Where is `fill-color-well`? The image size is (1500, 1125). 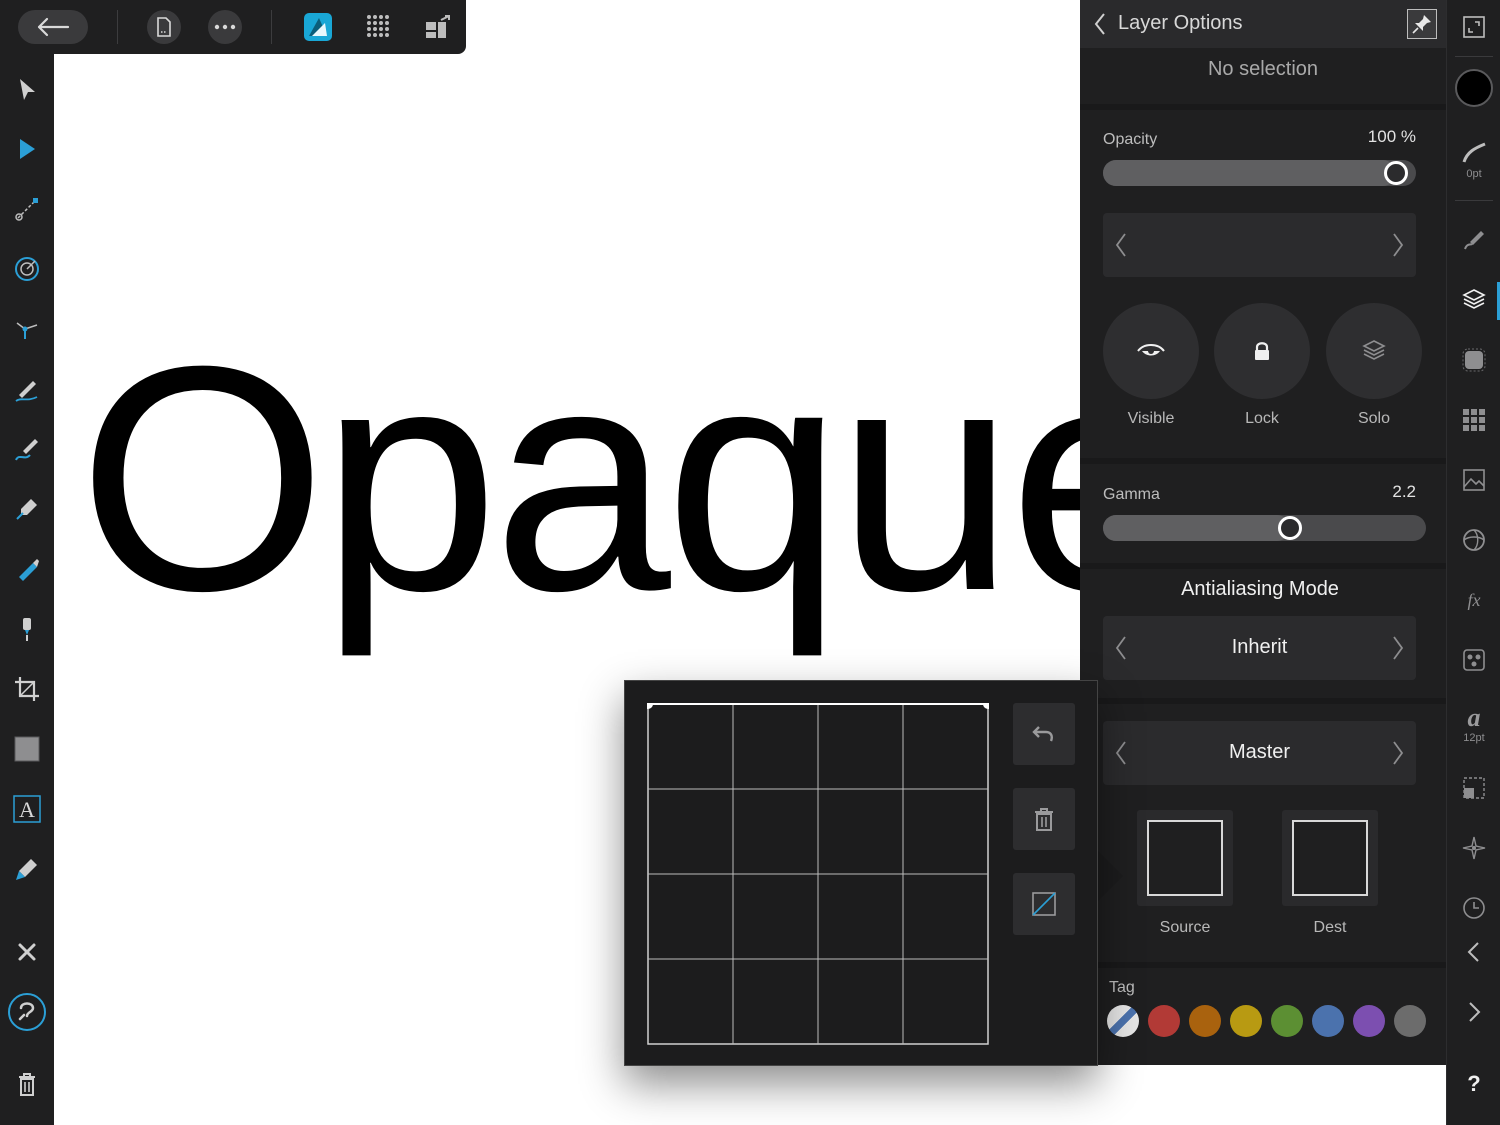 fill-color-well is located at coordinates (1474, 88).